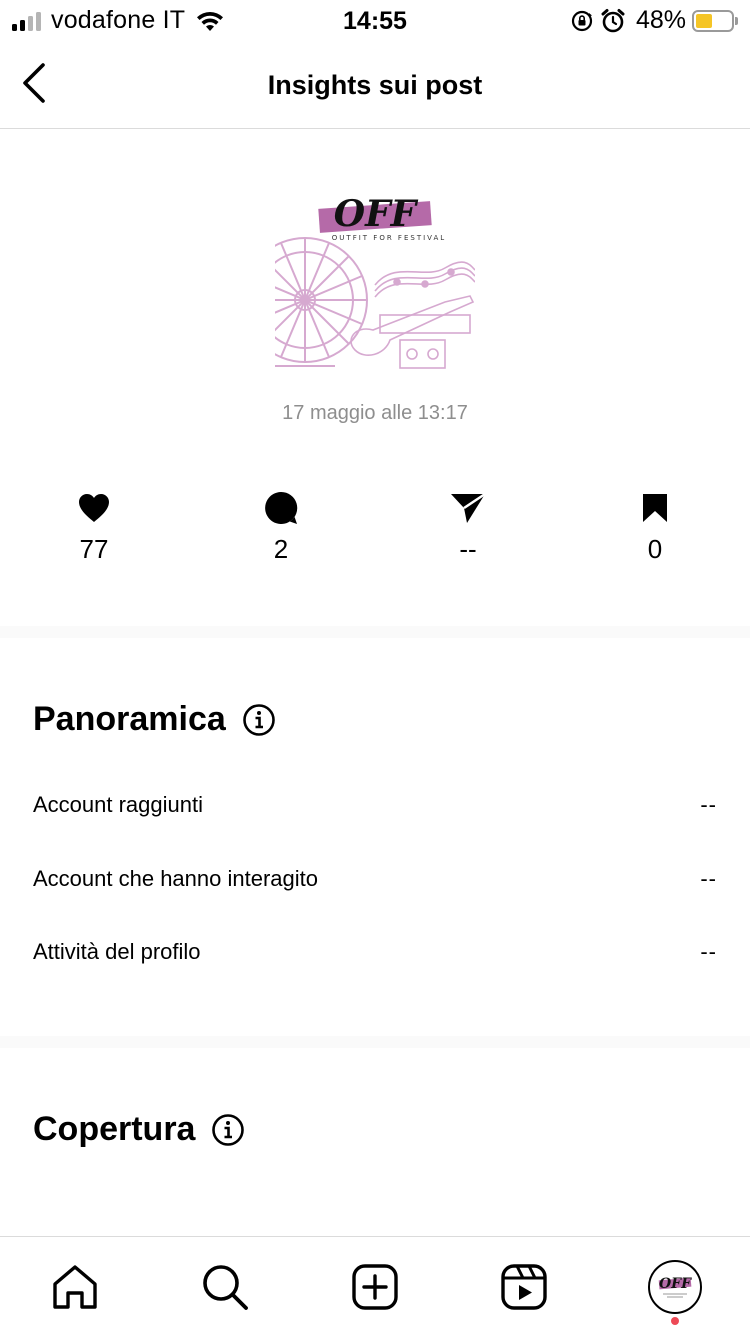 The height and width of the screenshot is (1334, 750). I want to click on status-right: 48%, so click(654, 20).